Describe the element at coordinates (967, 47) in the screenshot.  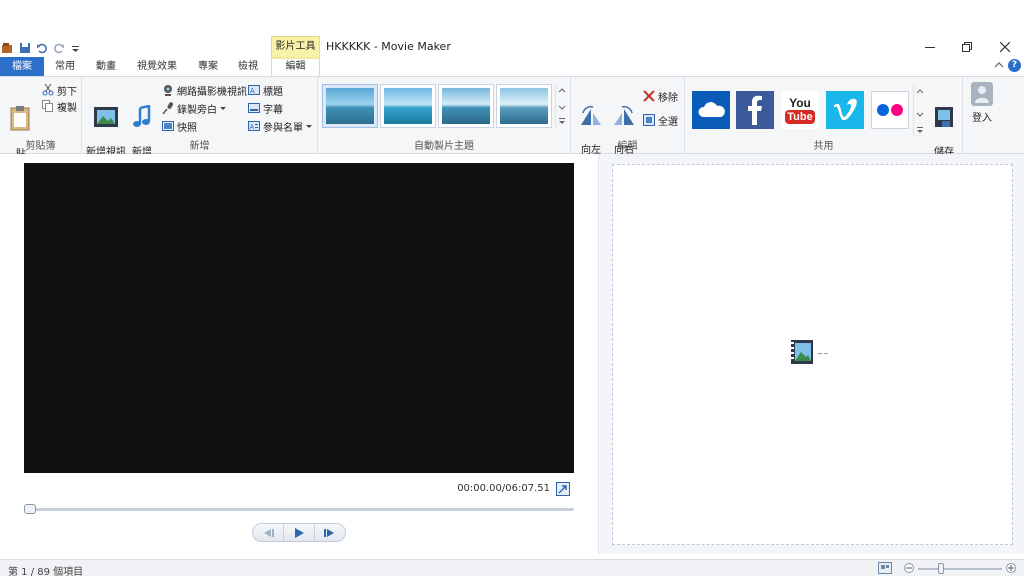
I see `restore-button` at that location.